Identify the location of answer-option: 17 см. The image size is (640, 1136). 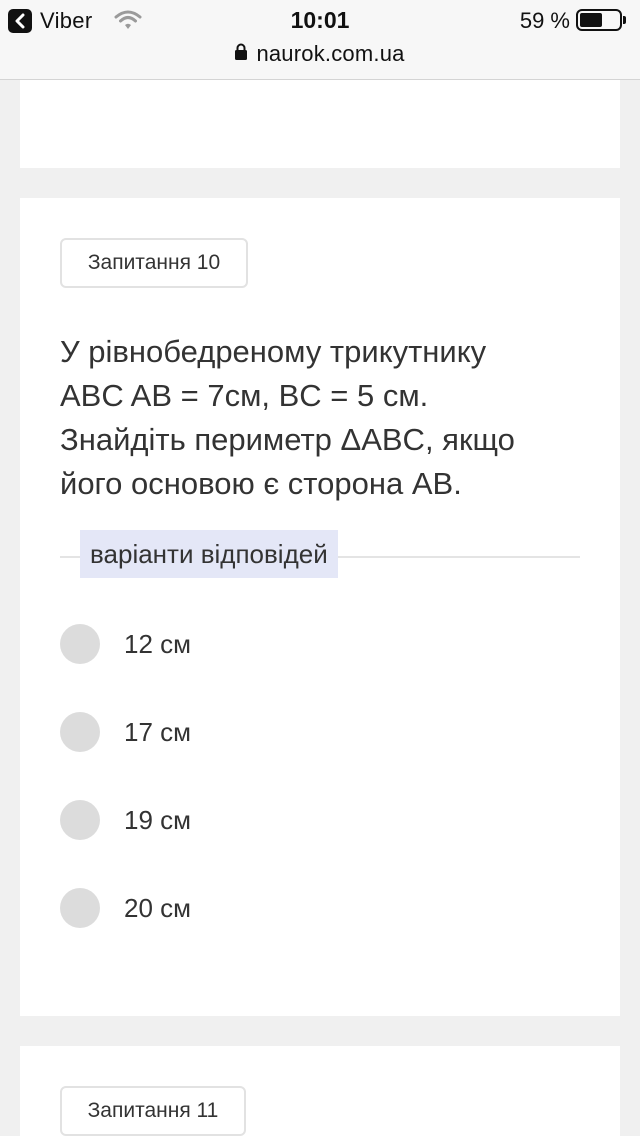
(125, 732).